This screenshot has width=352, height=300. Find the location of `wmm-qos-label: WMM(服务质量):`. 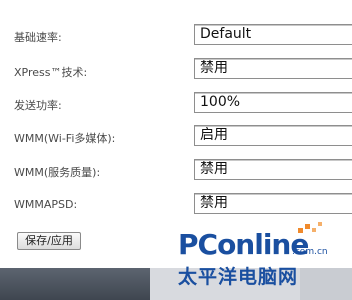

wmm-qos-label: WMM(服务质量): is located at coordinates (57, 172).